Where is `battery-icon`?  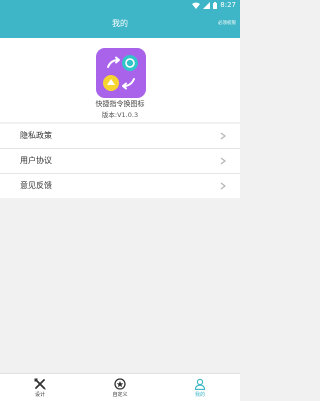
battery-icon is located at coordinates (215, 5).